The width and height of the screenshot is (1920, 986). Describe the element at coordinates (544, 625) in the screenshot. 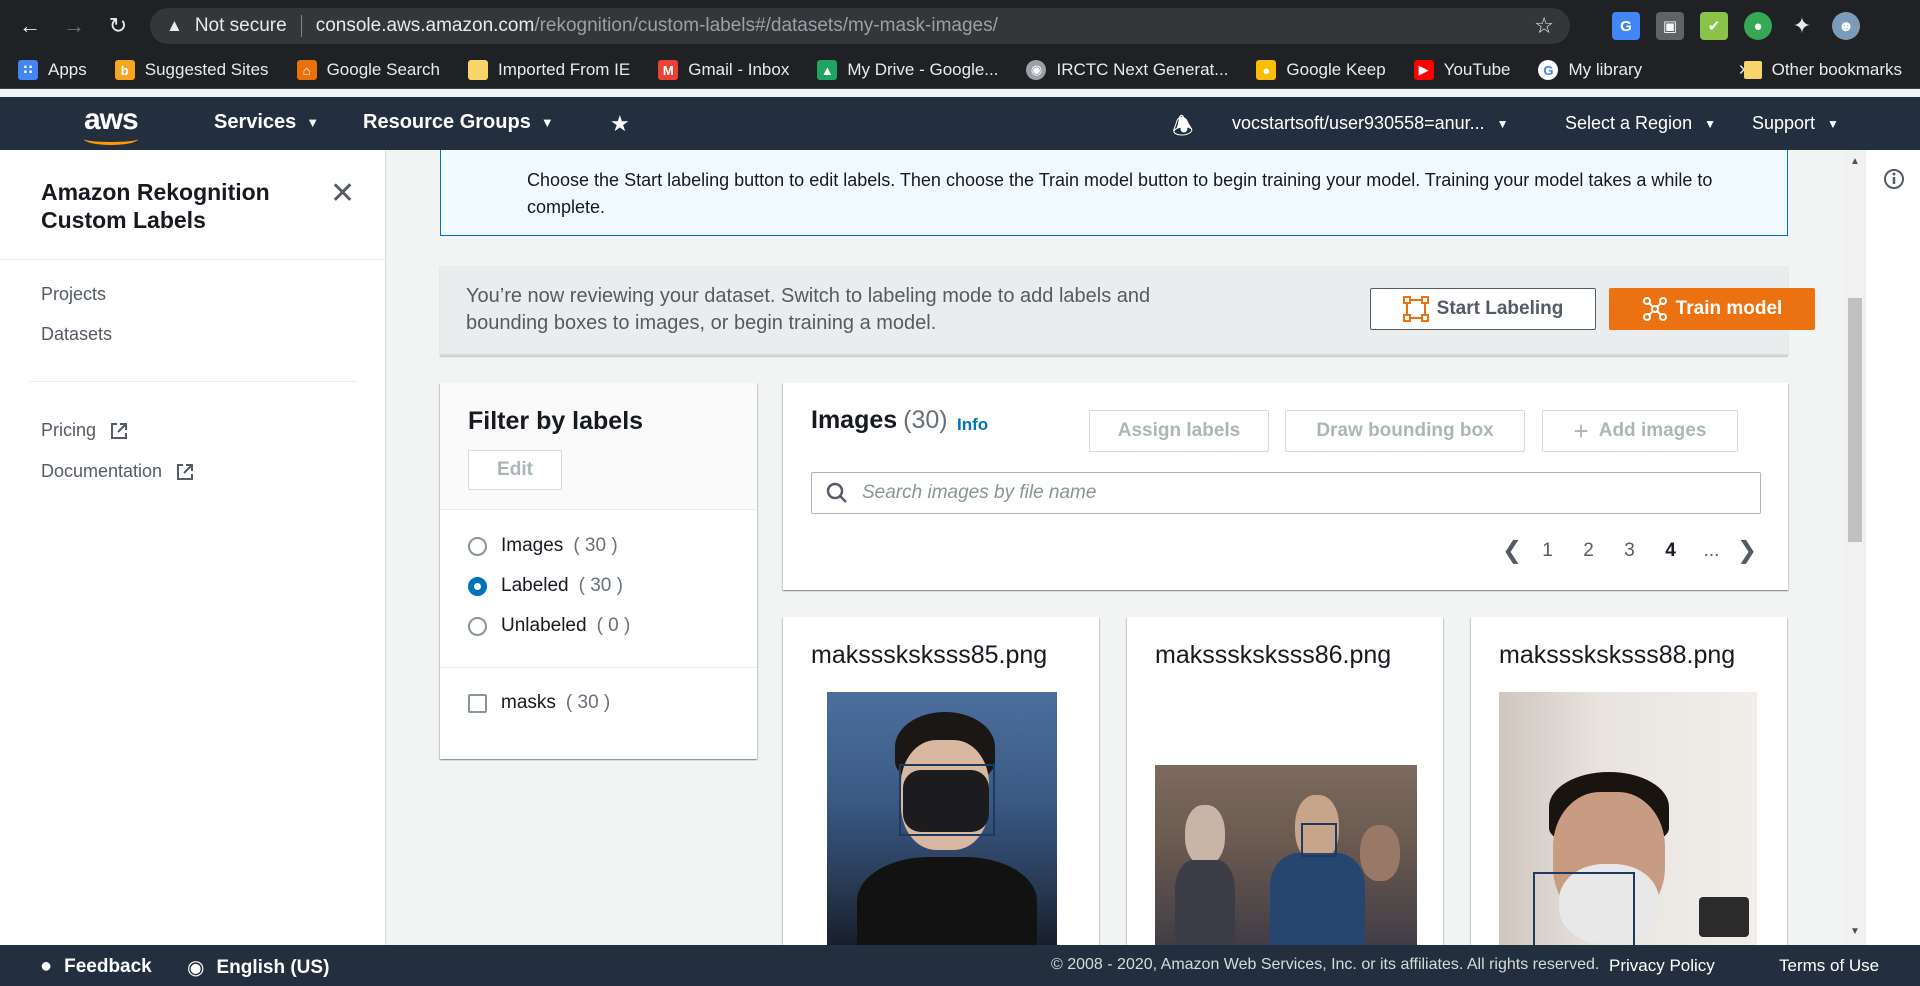

I see `radio-label: Unlabeled` at that location.